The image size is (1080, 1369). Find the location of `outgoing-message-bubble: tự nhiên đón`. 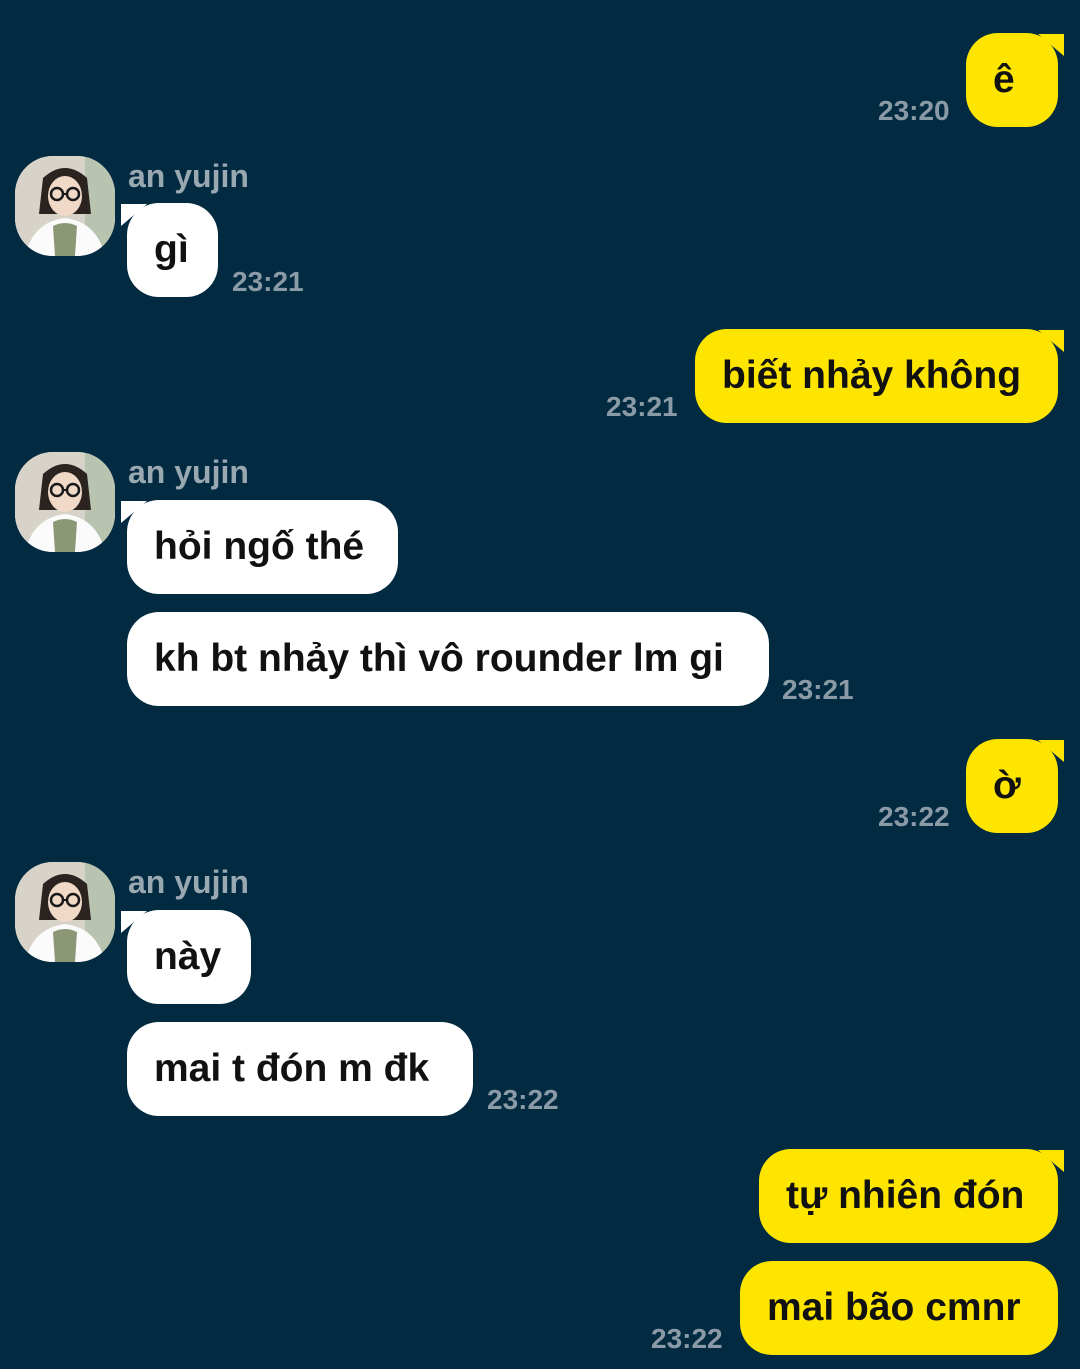

outgoing-message-bubble: tự nhiên đón is located at coordinates (908, 1196).